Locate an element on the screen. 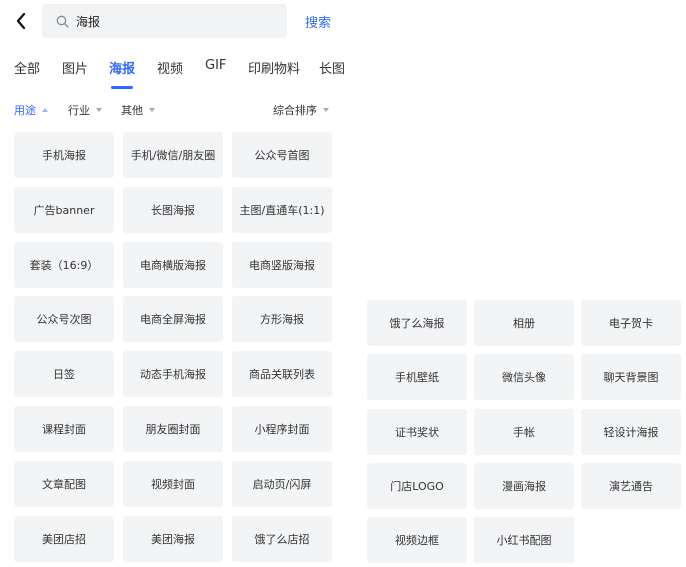 This screenshot has width=686, height=567. tab-all: 全部 is located at coordinates (27, 67).